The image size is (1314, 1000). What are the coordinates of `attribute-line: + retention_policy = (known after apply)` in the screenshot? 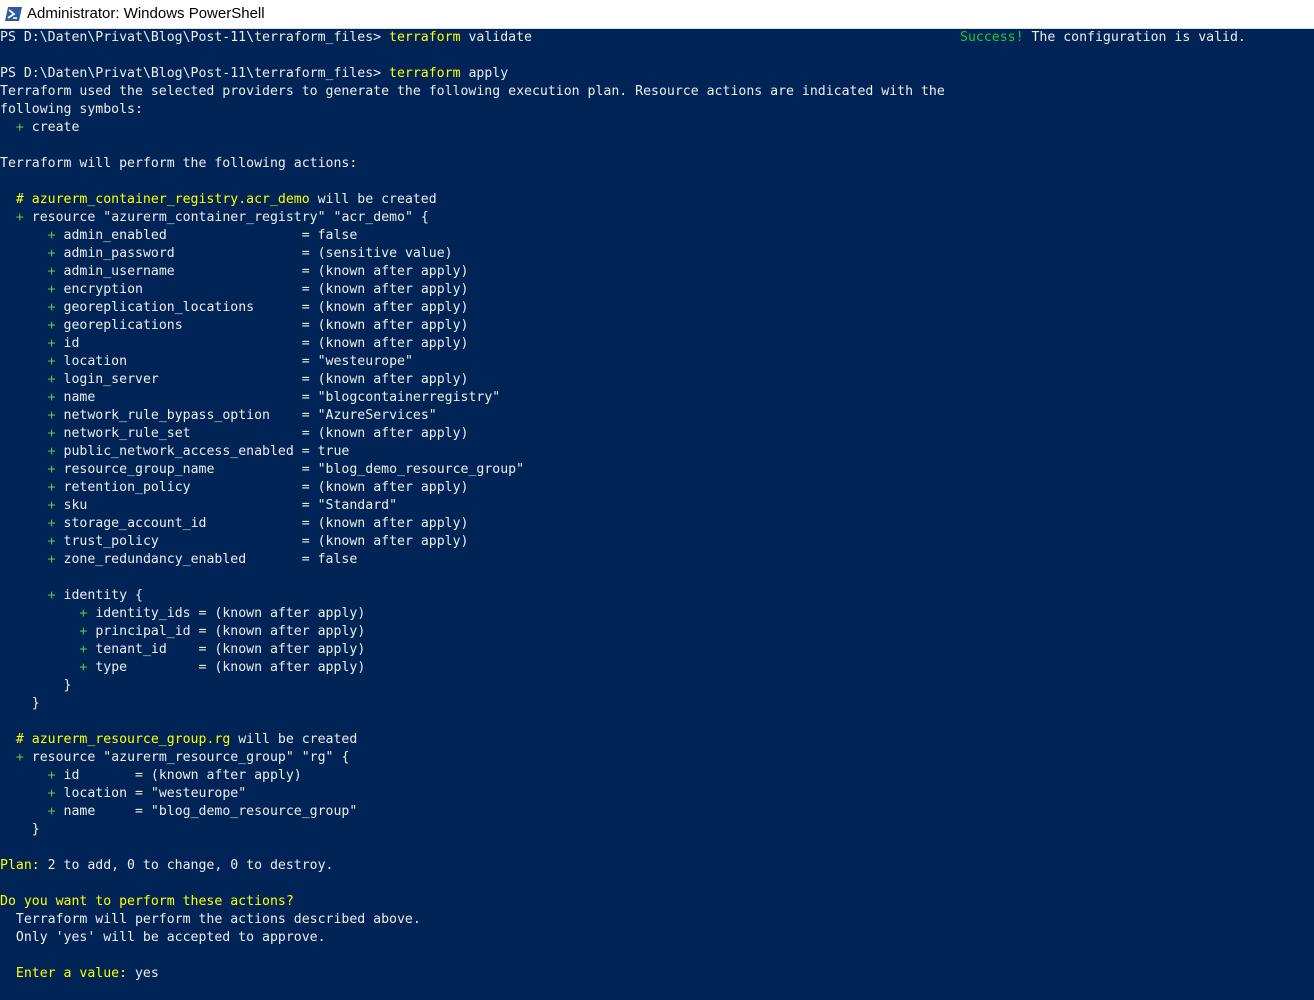 It's located at (258, 487).